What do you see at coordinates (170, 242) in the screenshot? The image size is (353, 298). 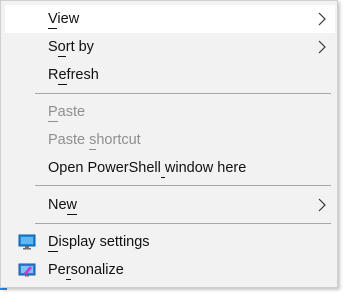 I see `menu-item-display-settings: Display settings` at bounding box center [170, 242].